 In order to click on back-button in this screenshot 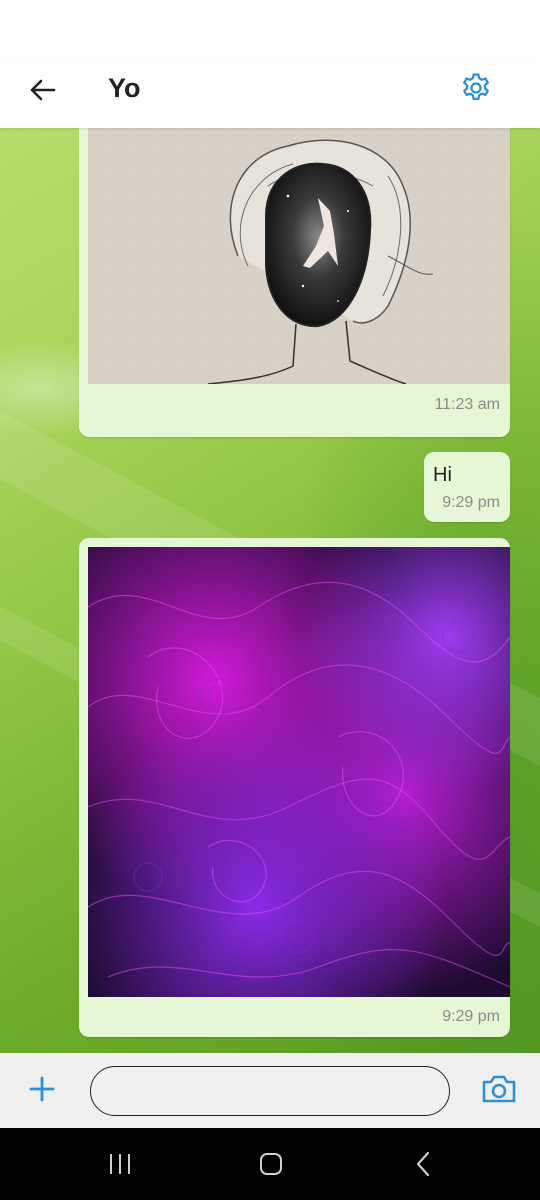, I will do `click(42, 90)`.